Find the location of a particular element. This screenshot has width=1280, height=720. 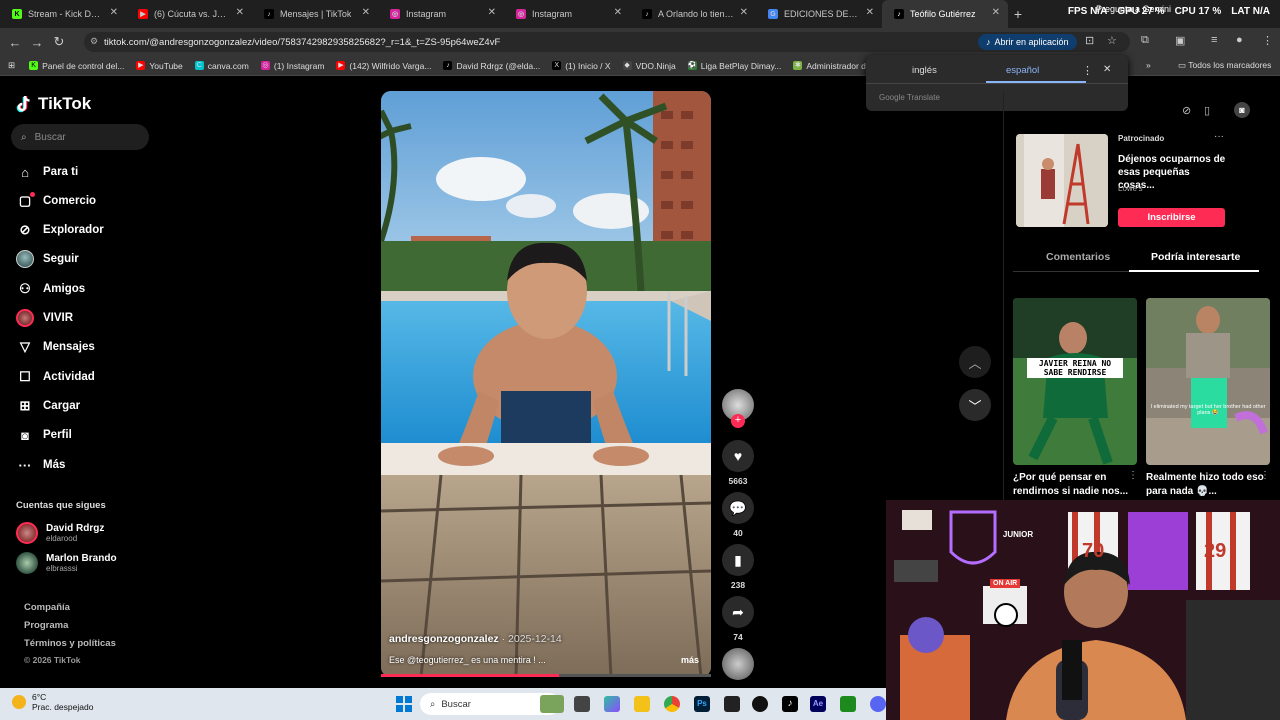

nav-comercio: ▢ Comercio is located at coordinates (56, 201).